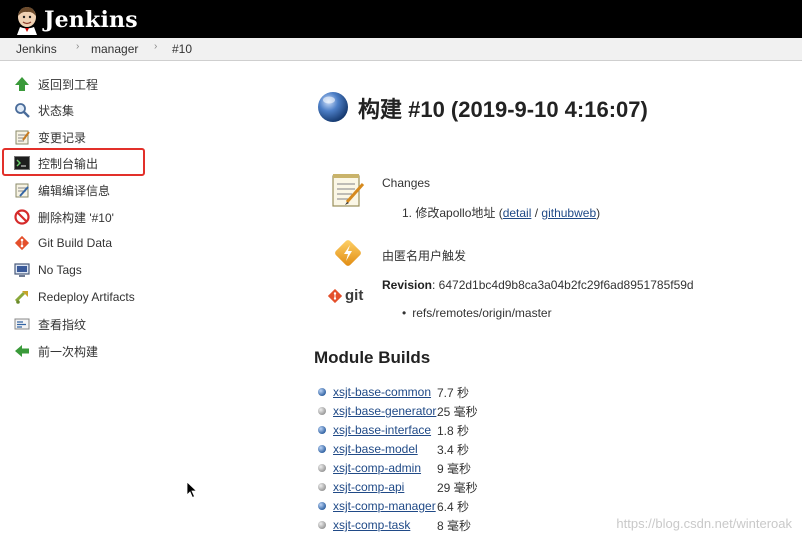 The width and height of the screenshot is (802, 541). What do you see at coordinates (453, 392) in the screenshot?
I see `module-duration: 7.7 秒` at bounding box center [453, 392].